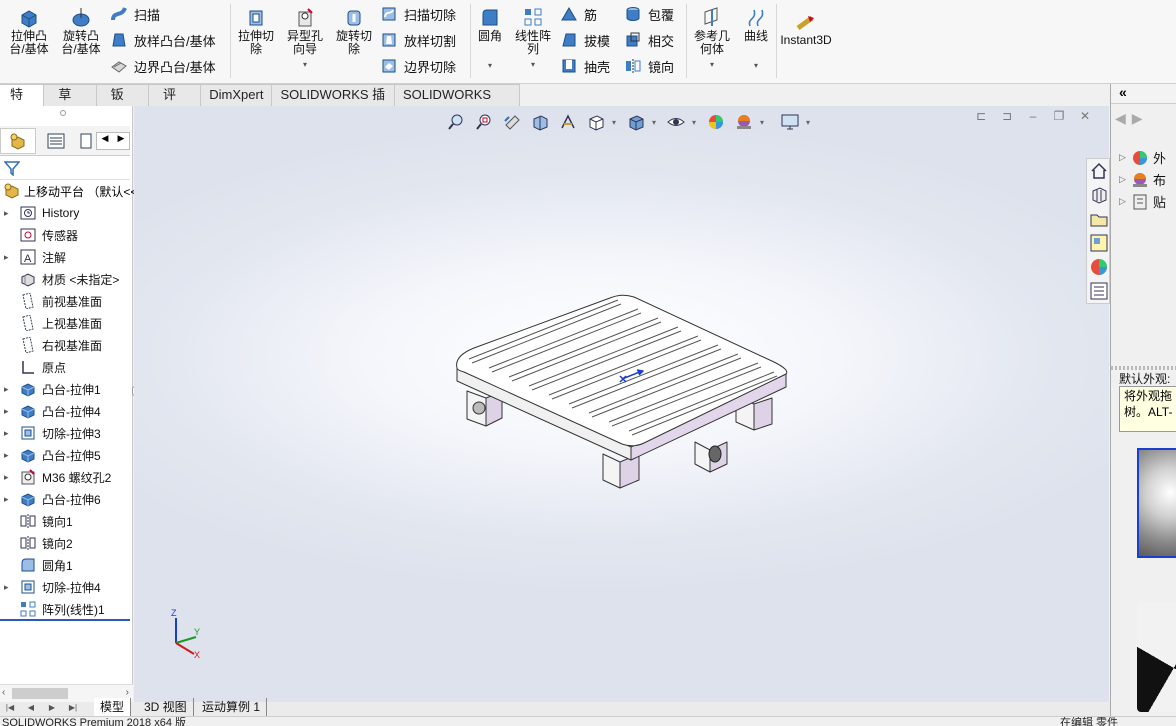 This screenshot has width=1176, height=726. I want to click on tab-dimxpert: DimXpert, so click(237, 95).